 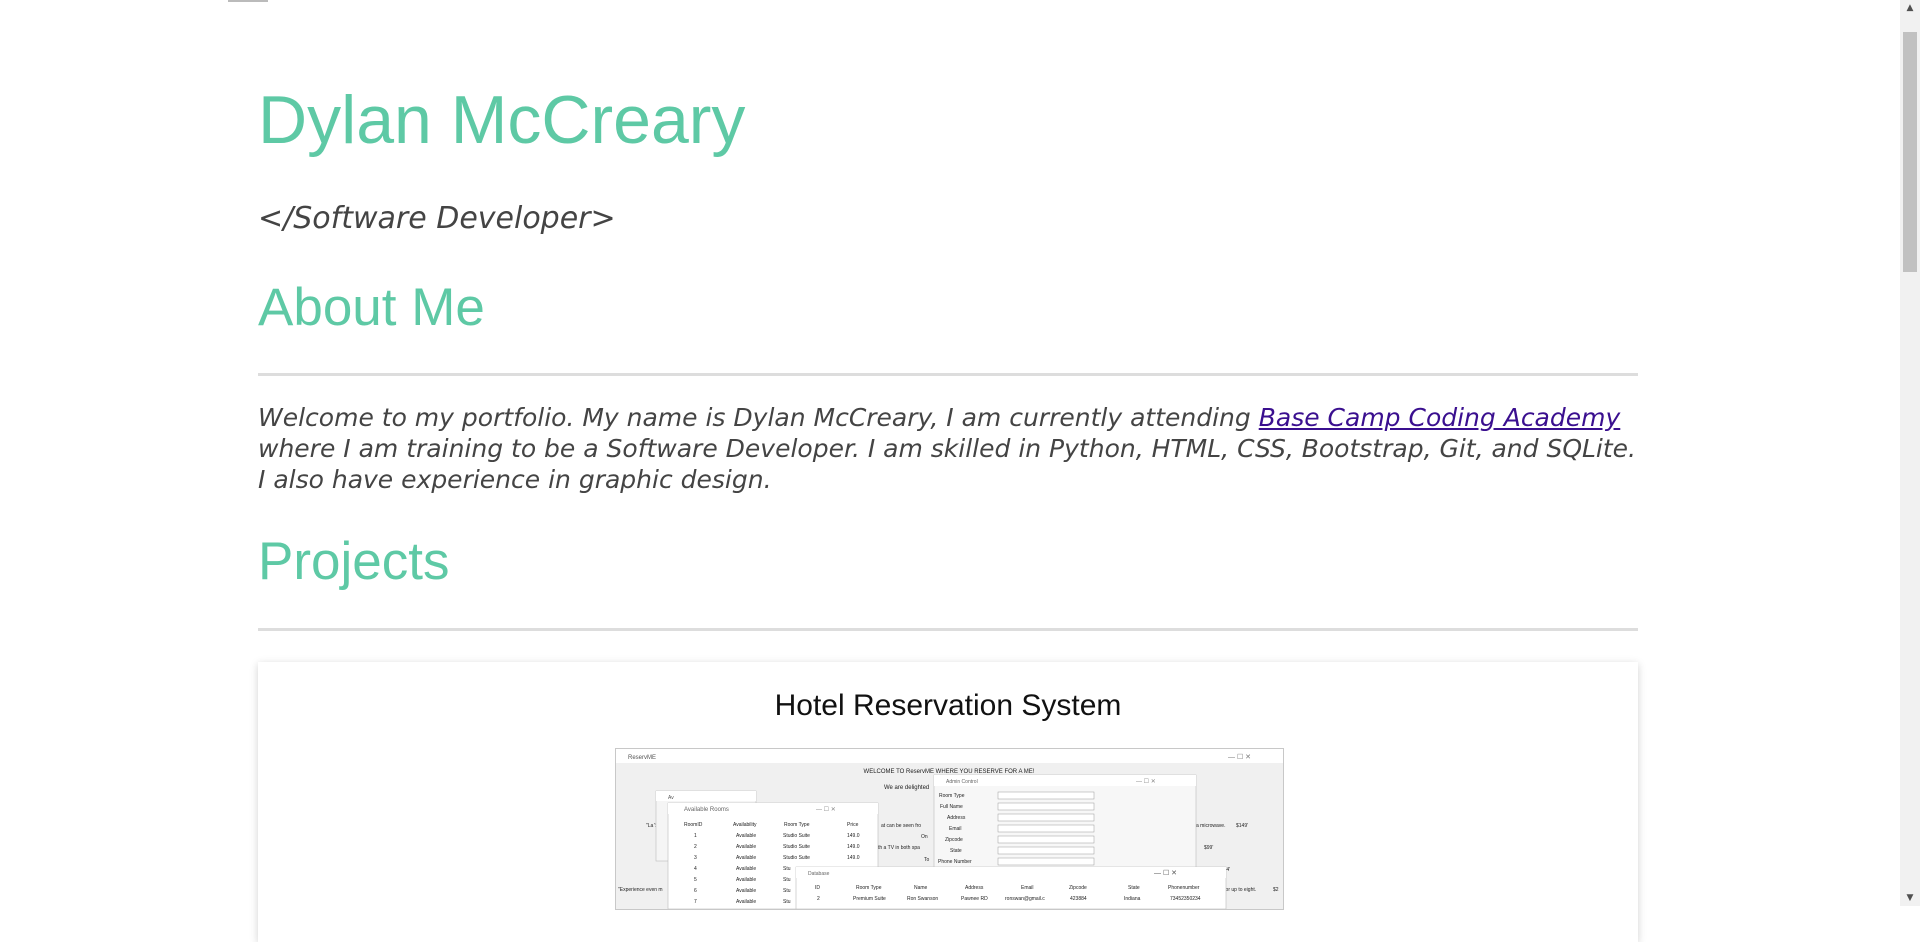 I want to click on svg-text: Full Name, so click(x=951, y=807).